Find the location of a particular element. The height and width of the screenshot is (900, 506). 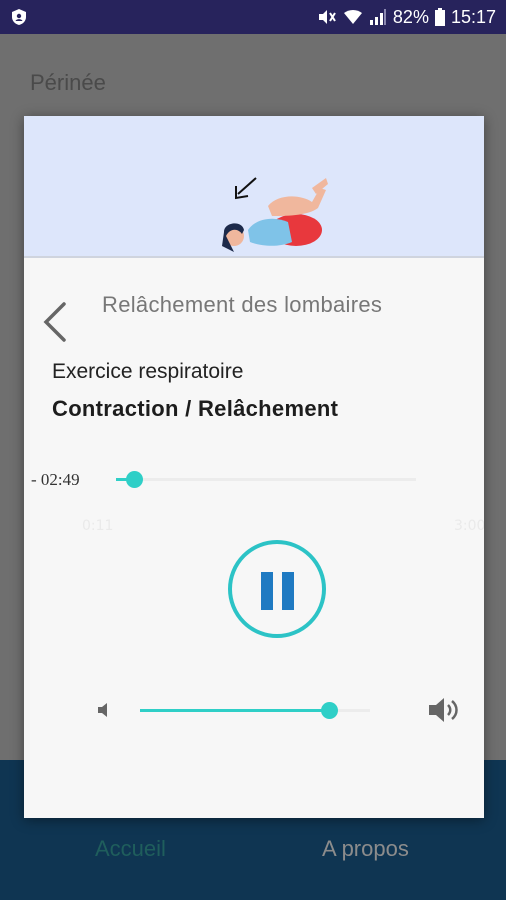

status-bar: 82% 15:17 is located at coordinates (253, 17).